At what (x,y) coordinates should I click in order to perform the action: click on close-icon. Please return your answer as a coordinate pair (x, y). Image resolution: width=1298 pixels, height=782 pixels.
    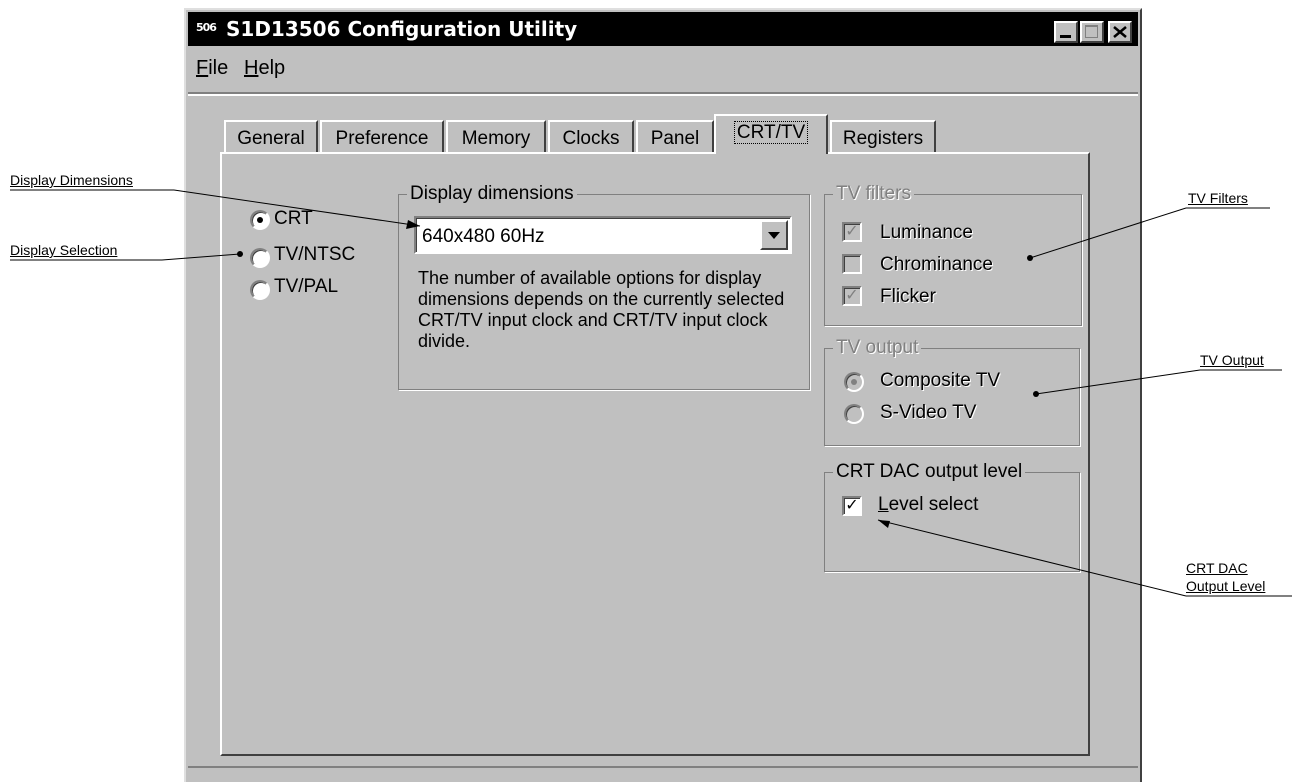
    Looking at the image, I should click on (1120, 32).